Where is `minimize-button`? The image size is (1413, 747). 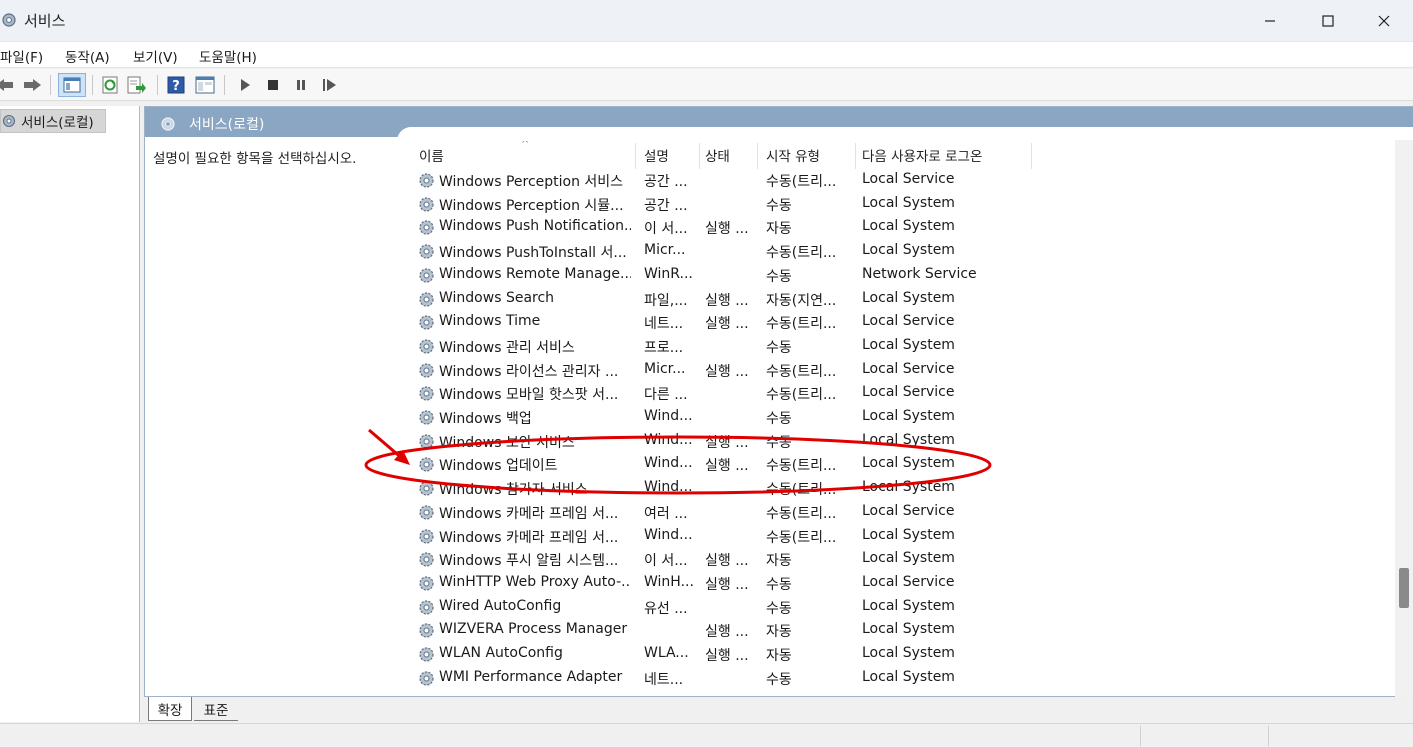 minimize-button is located at coordinates (1270, 21).